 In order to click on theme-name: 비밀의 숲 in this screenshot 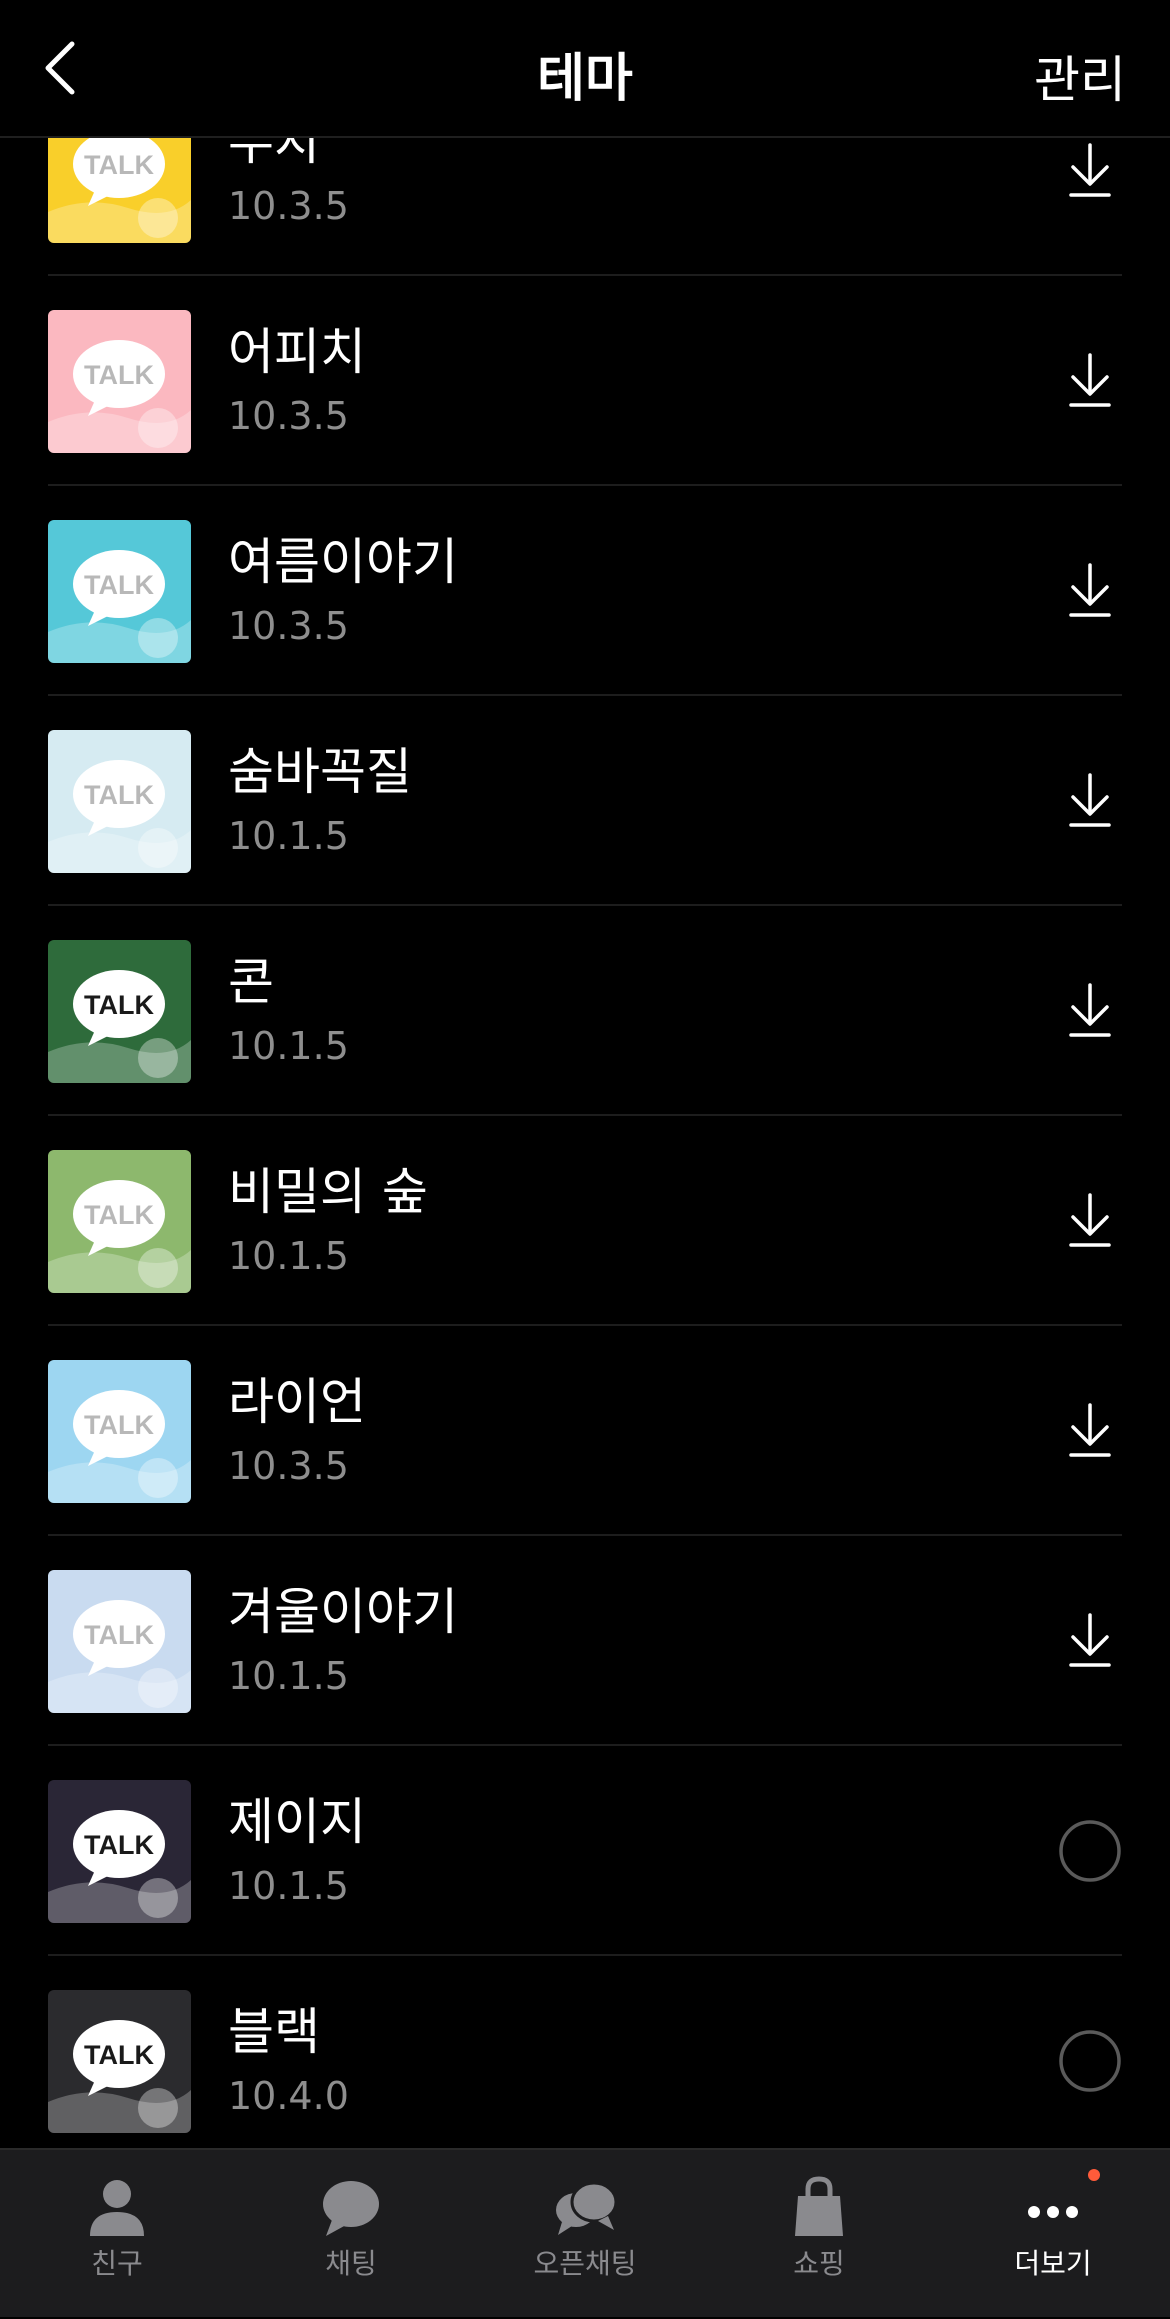, I will do `click(328, 1192)`.